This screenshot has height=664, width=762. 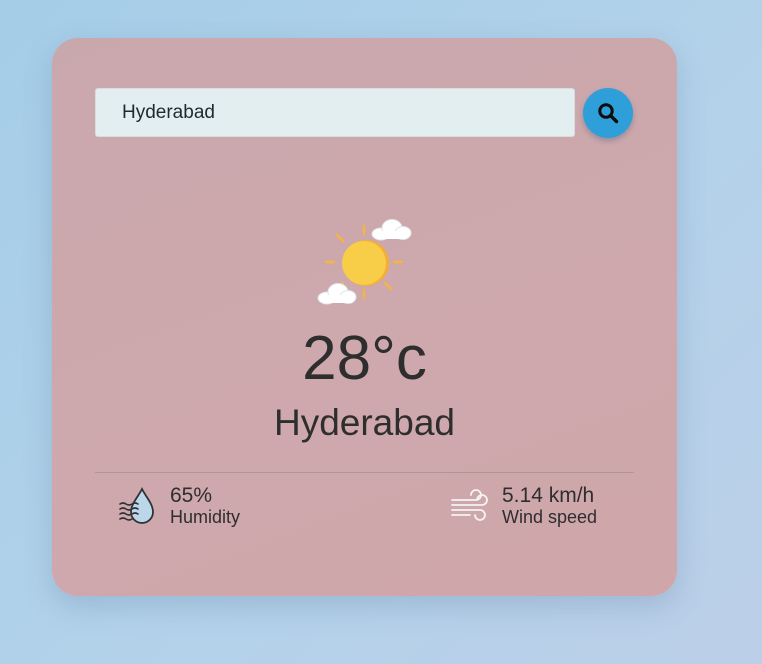 I want to click on sun-with-clouds-icon, so click(x=364, y=262).